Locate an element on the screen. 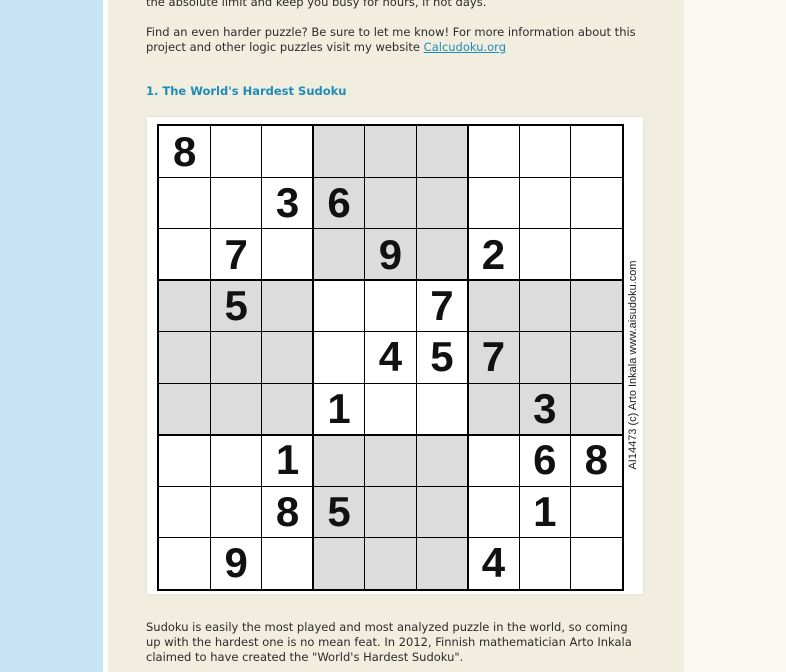 Image resolution: width=786 pixels, height=672 pixels. sudoku-cell: 2 is located at coordinates (493, 254).